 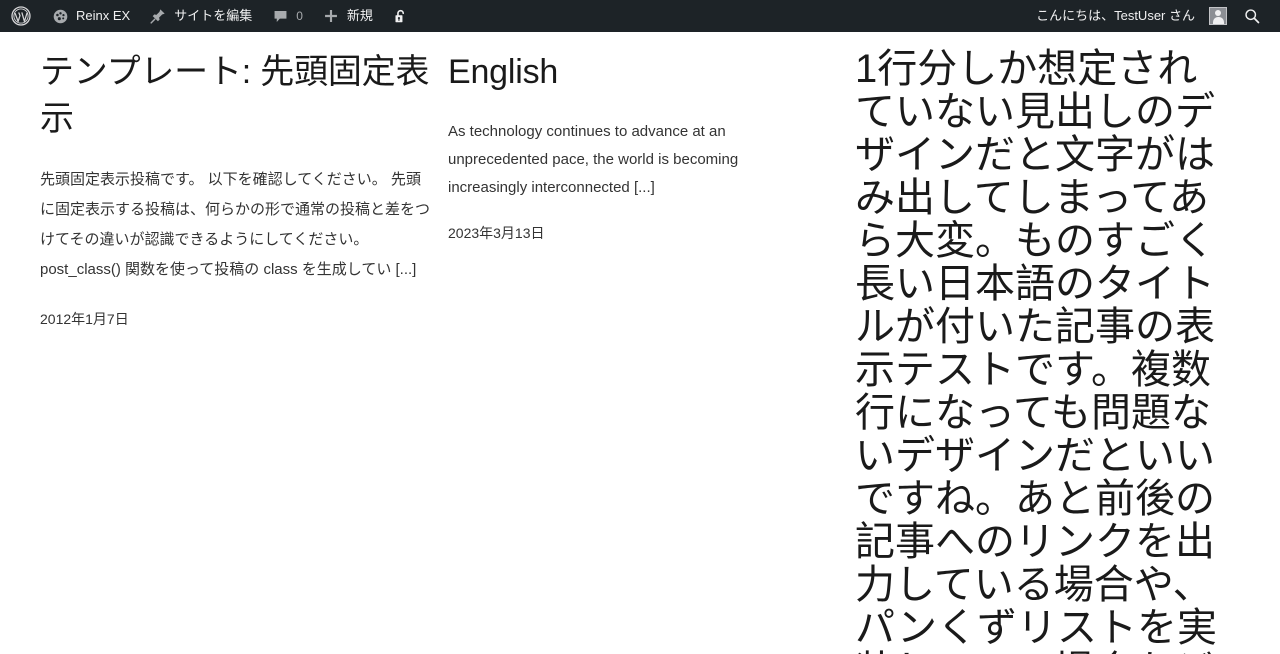 What do you see at coordinates (299, 16) in the screenshot?
I see `comments-count: 0` at bounding box center [299, 16].